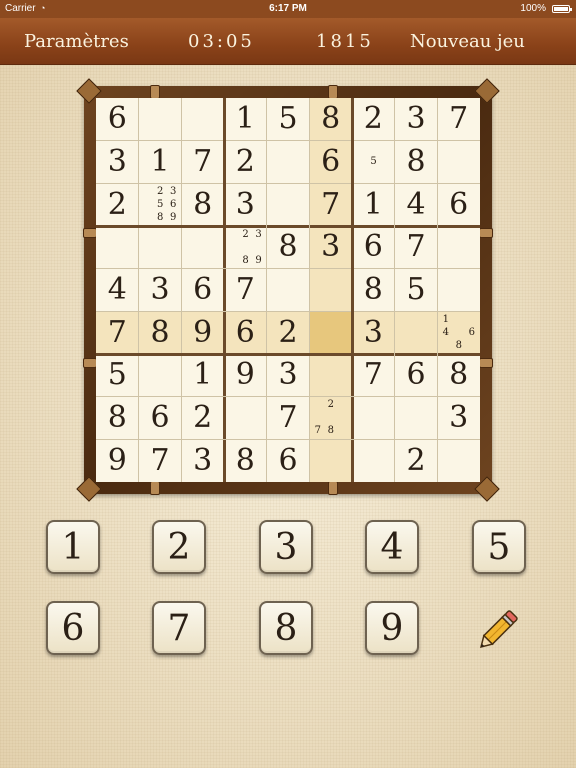 Image resolution: width=576 pixels, height=768 pixels. What do you see at coordinates (245, 247) in the screenshot?
I see `grid-cell: 23 89` at bounding box center [245, 247].